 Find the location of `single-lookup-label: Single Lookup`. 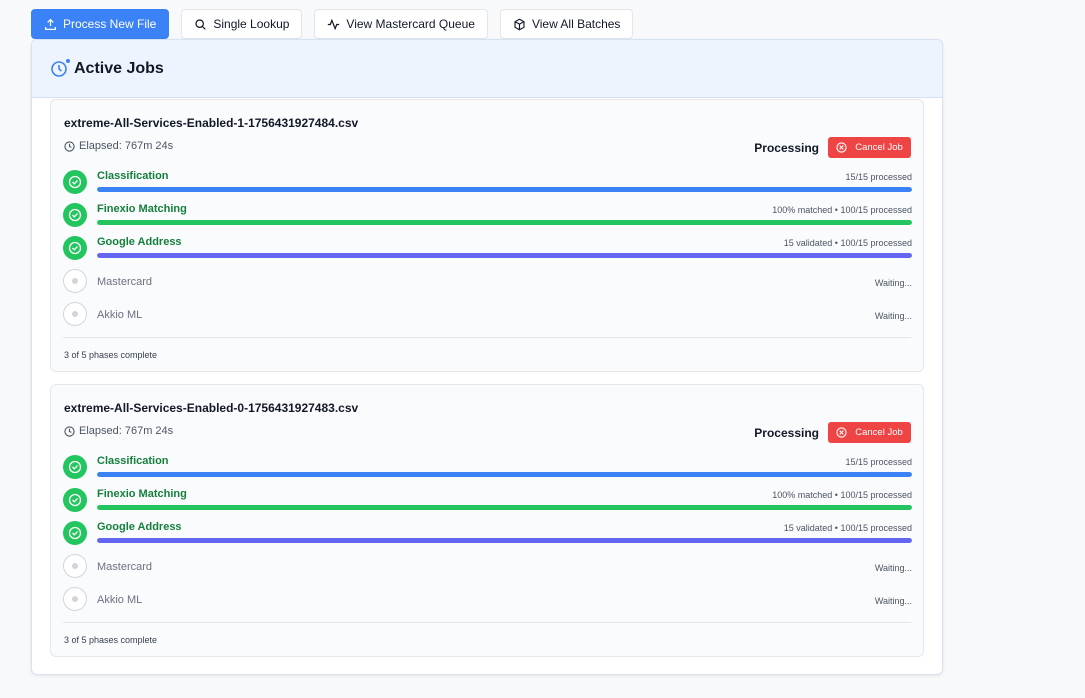

single-lookup-label: Single Lookup is located at coordinates (251, 24).